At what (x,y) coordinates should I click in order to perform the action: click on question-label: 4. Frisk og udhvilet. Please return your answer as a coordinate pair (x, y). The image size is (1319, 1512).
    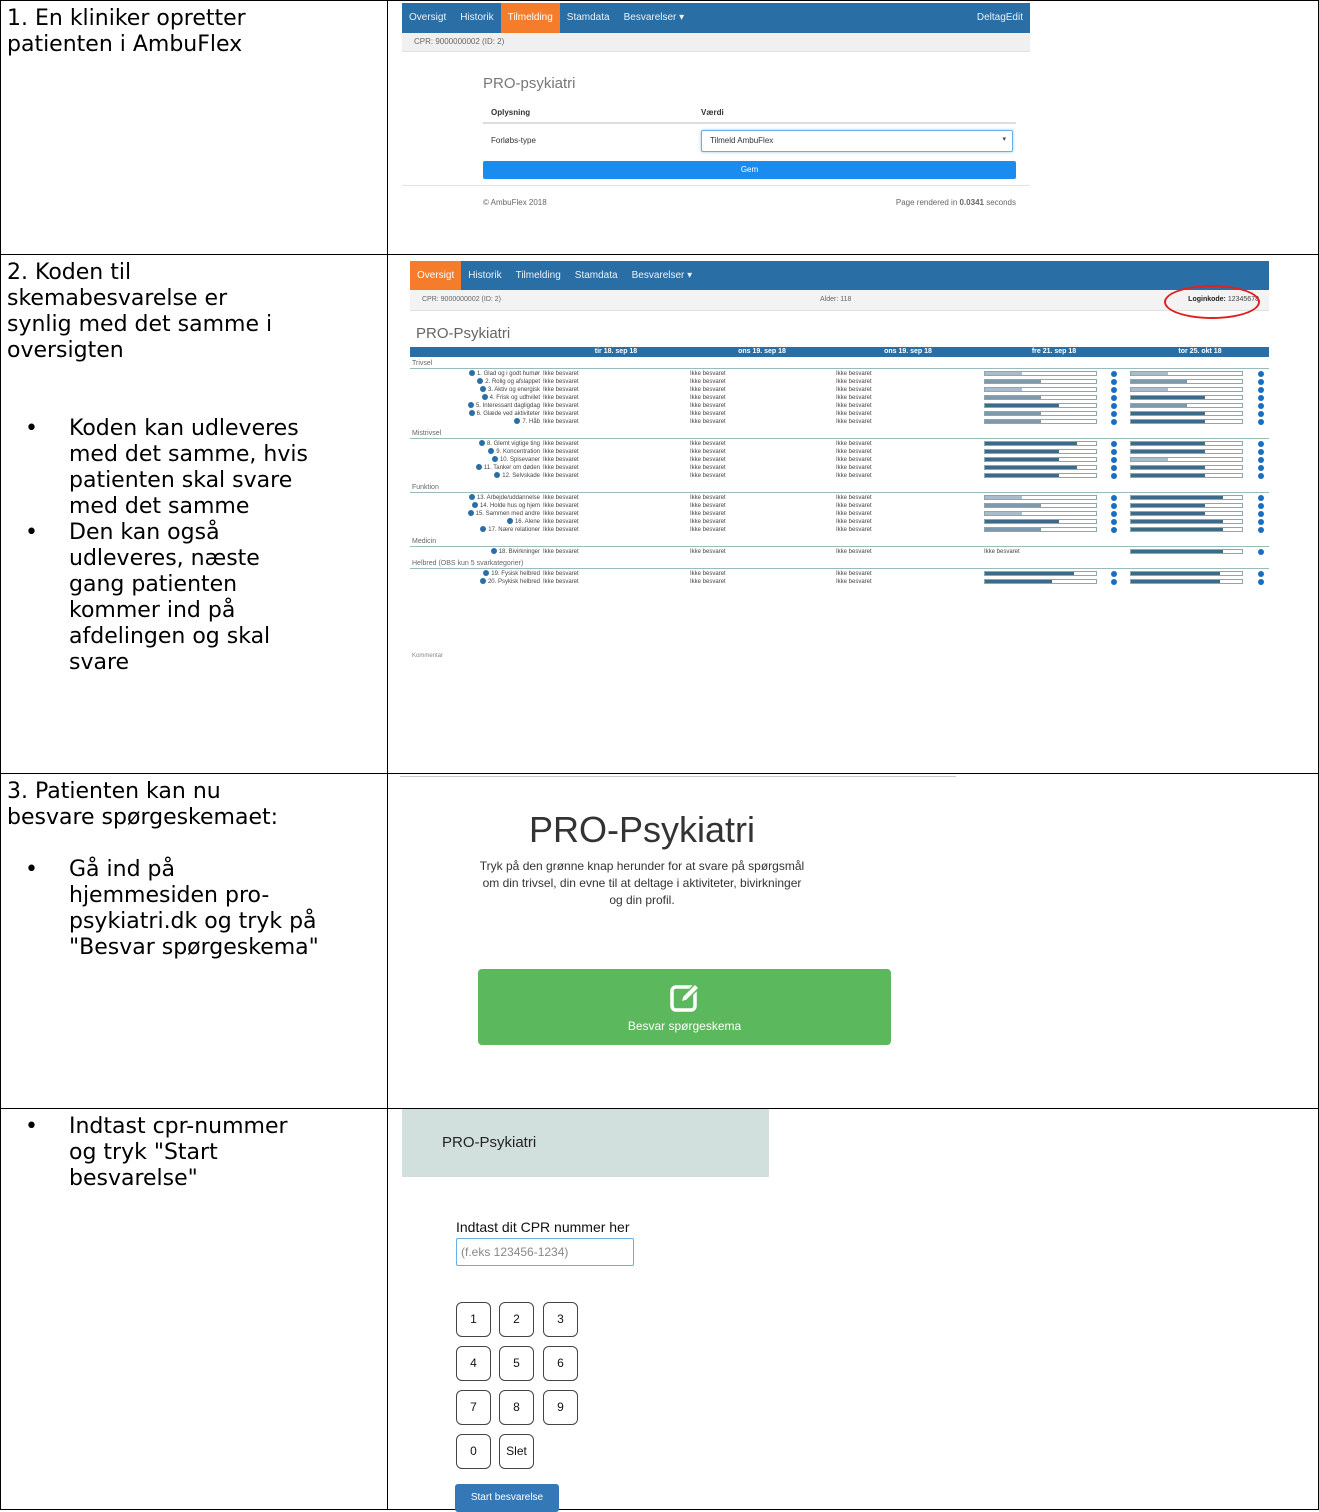
    Looking at the image, I should click on (475, 397).